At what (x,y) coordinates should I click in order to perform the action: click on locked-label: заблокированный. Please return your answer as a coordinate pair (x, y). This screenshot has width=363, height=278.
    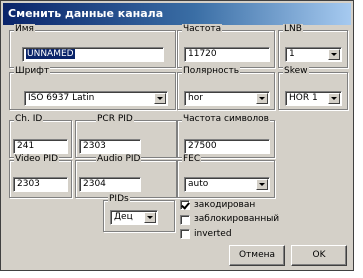
    Looking at the image, I should click on (237, 219).